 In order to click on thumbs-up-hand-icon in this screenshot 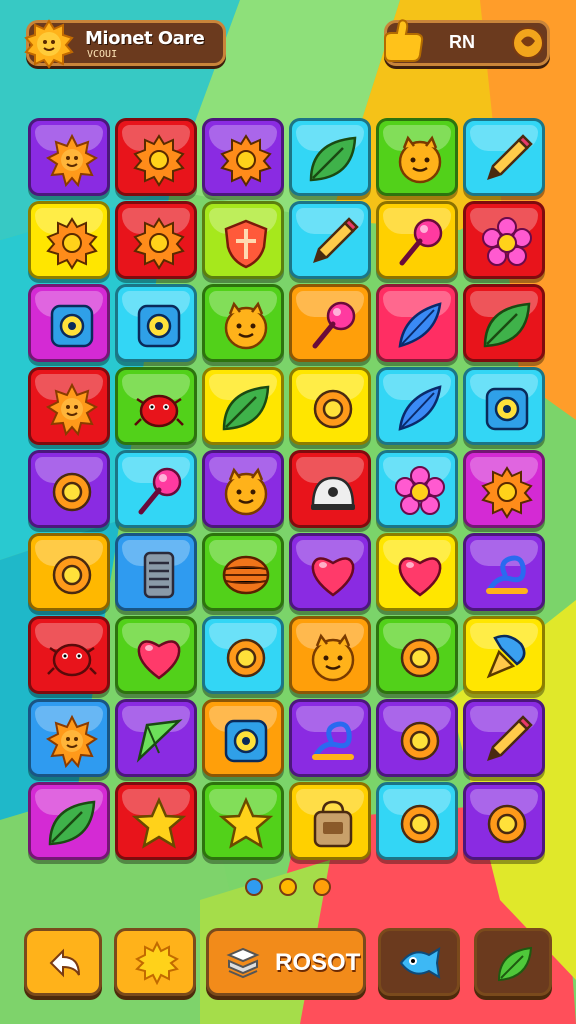, I will do `click(404, 40)`.